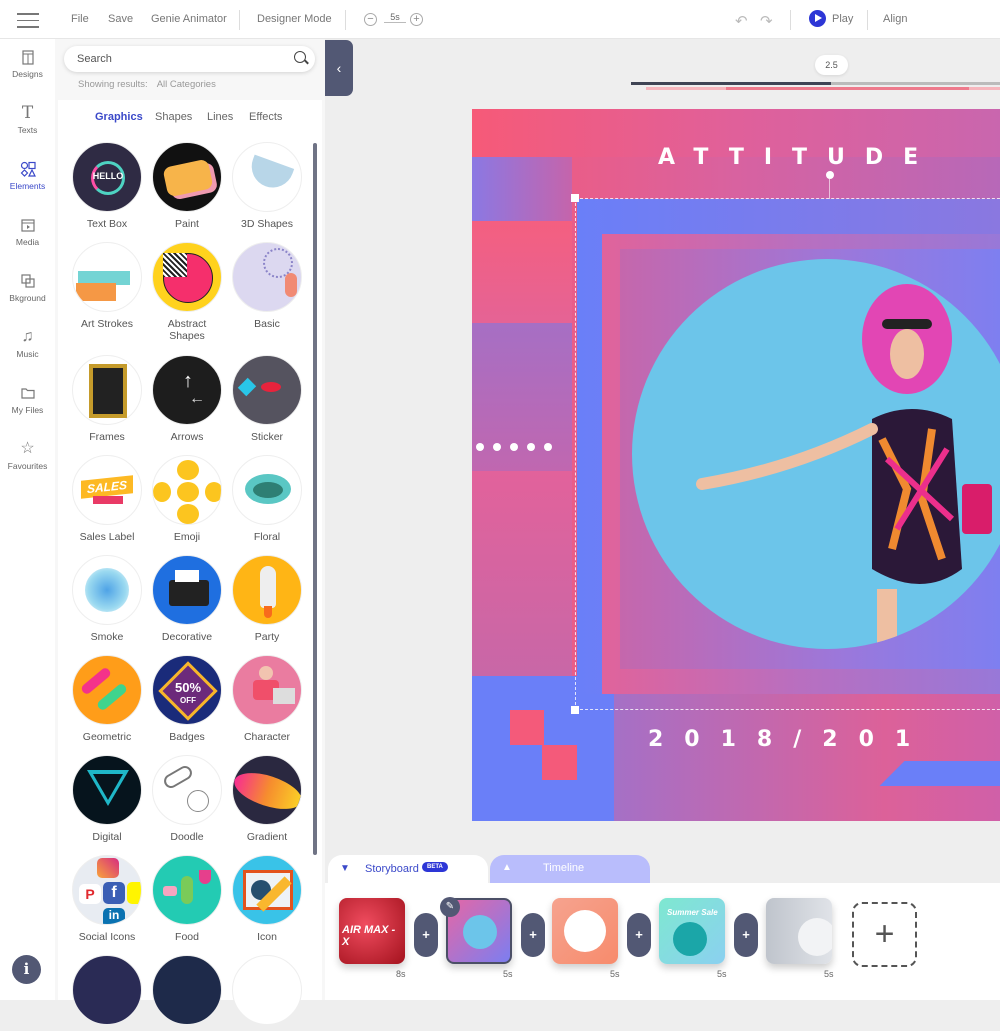 The width and height of the screenshot is (1000, 1031). What do you see at coordinates (267, 699) in the screenshot?
I see `category-item-character: Character` at bounding box center [267, 699].